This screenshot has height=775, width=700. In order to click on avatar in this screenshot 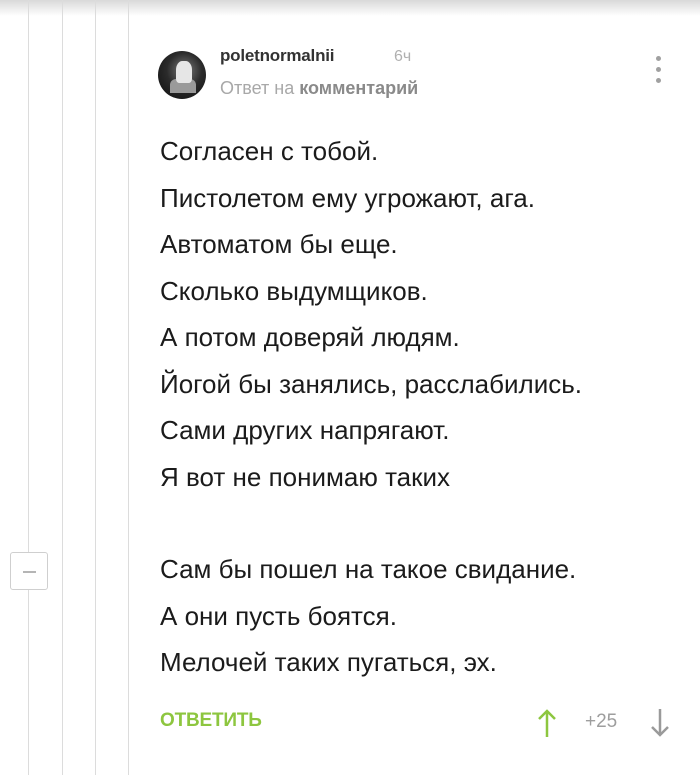, I will do `click(182, 75)`.